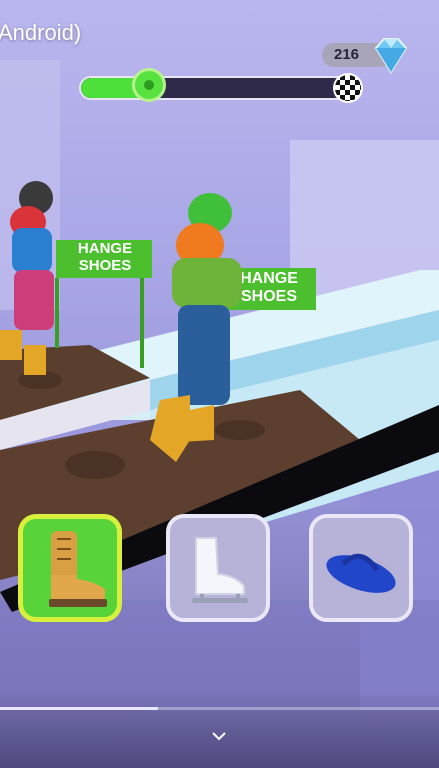 The width and height of the screenshot is (439, 768). I want to click on shoe-option-flip-flop, so click(361, 568).